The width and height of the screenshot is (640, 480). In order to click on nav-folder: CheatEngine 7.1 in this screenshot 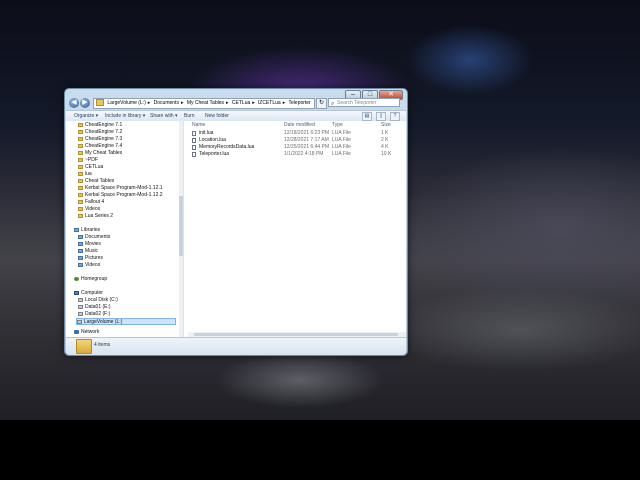, I will do `click(100, 125)`.